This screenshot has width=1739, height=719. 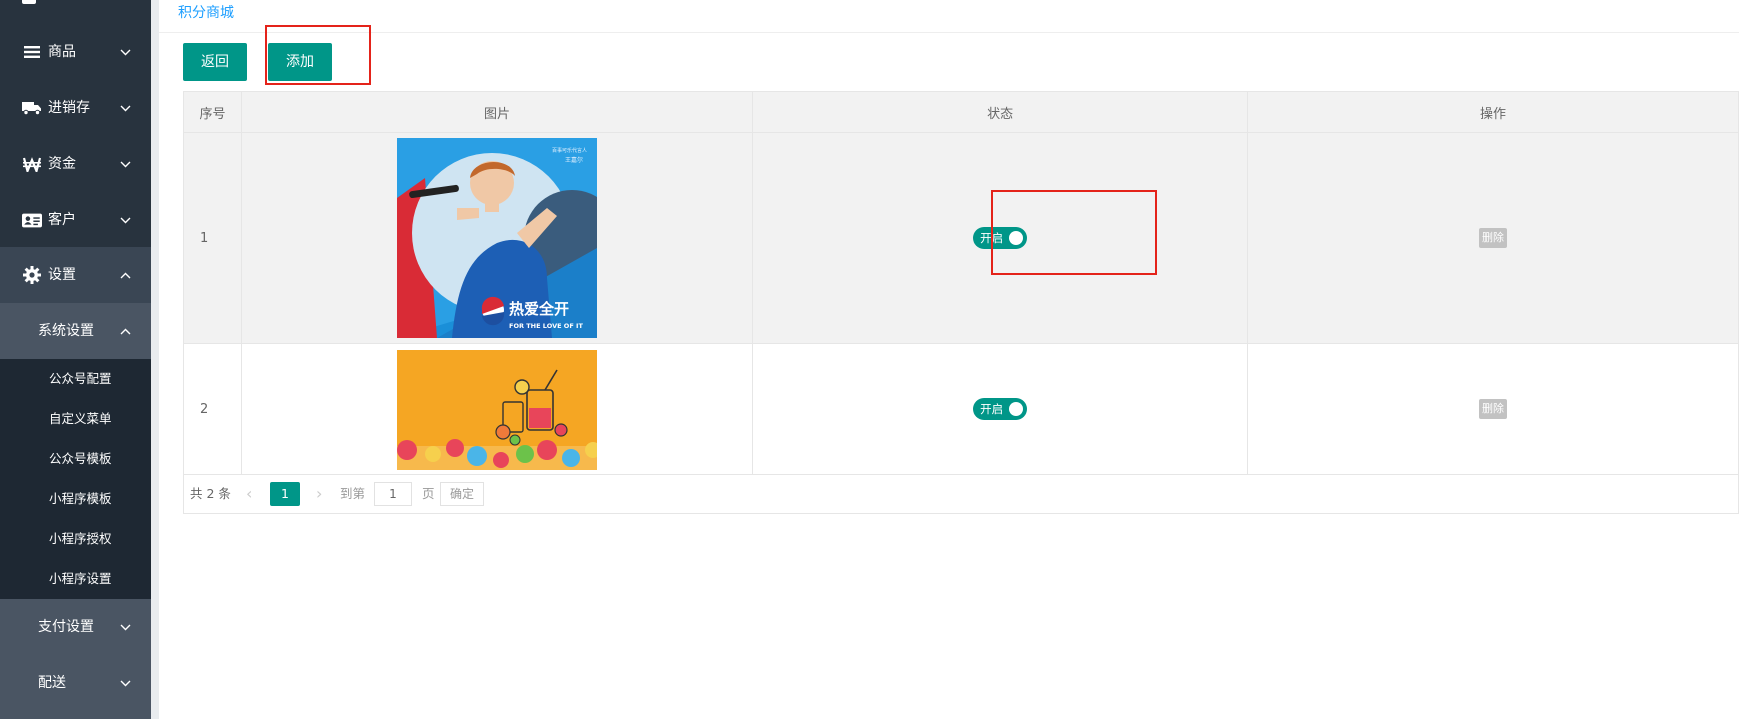 What do you see at coordinates (206, 13) in the screenshot?
I see `breadcrumb: 积分商城` at bounding box center [206, 13].